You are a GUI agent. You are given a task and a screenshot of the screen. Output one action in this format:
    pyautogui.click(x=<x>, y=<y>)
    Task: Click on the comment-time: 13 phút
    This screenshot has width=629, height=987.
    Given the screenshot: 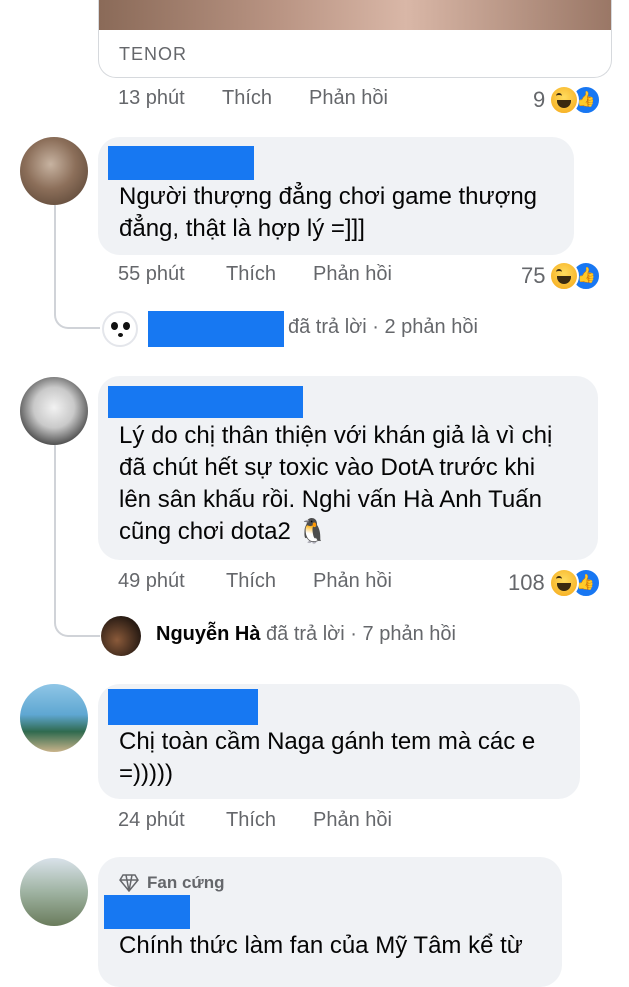 What is the action you would take?
    pyautogui.click(x=151, y=98)
    